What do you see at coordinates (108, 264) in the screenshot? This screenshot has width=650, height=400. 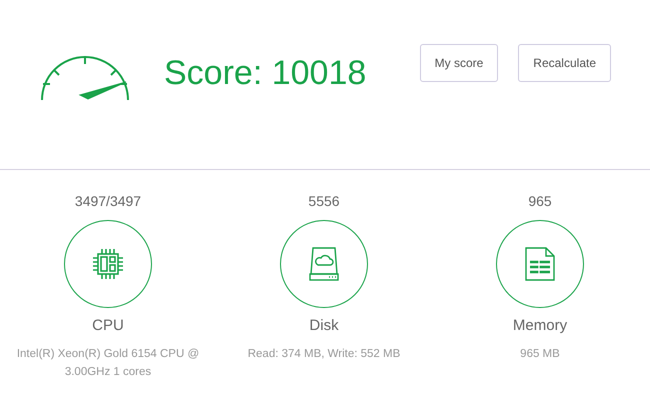 I see `cpu-chip-icon` at bounding box center [108, 264].